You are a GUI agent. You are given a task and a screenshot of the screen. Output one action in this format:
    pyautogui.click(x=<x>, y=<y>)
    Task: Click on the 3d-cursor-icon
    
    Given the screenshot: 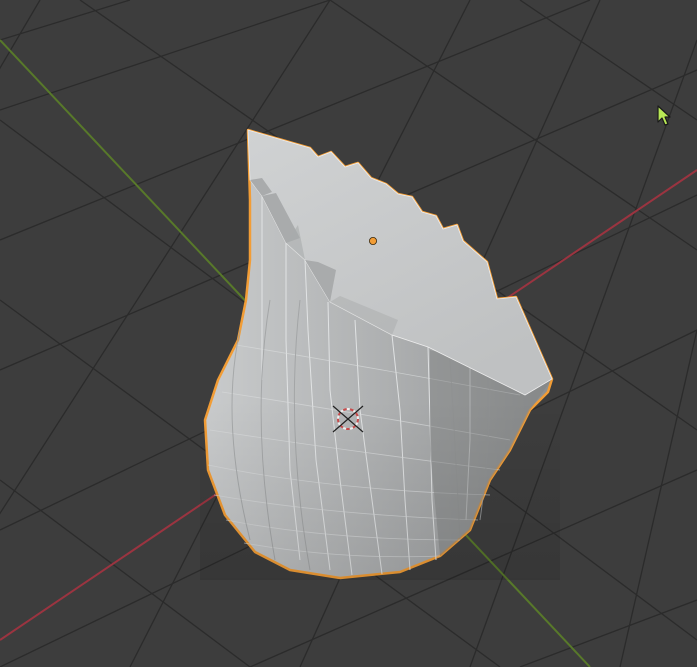 What is the action you would take?
    pyautogui.click(x=348, y=419)
    